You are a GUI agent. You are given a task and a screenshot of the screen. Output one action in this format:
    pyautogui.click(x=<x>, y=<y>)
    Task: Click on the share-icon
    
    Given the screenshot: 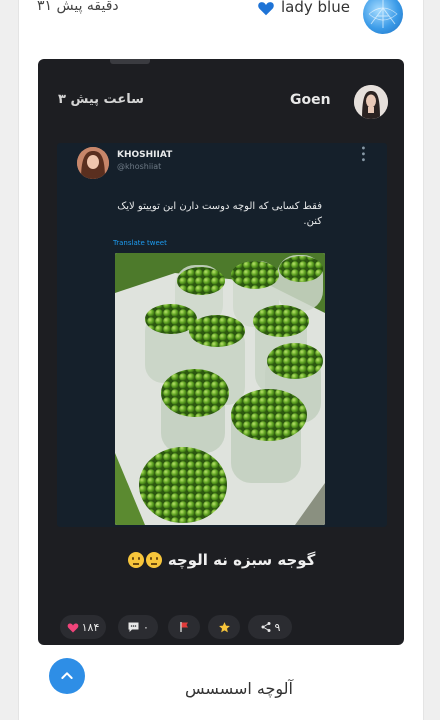 What is the action you would take?
    pyautogui.click(x=266, y=627)
    